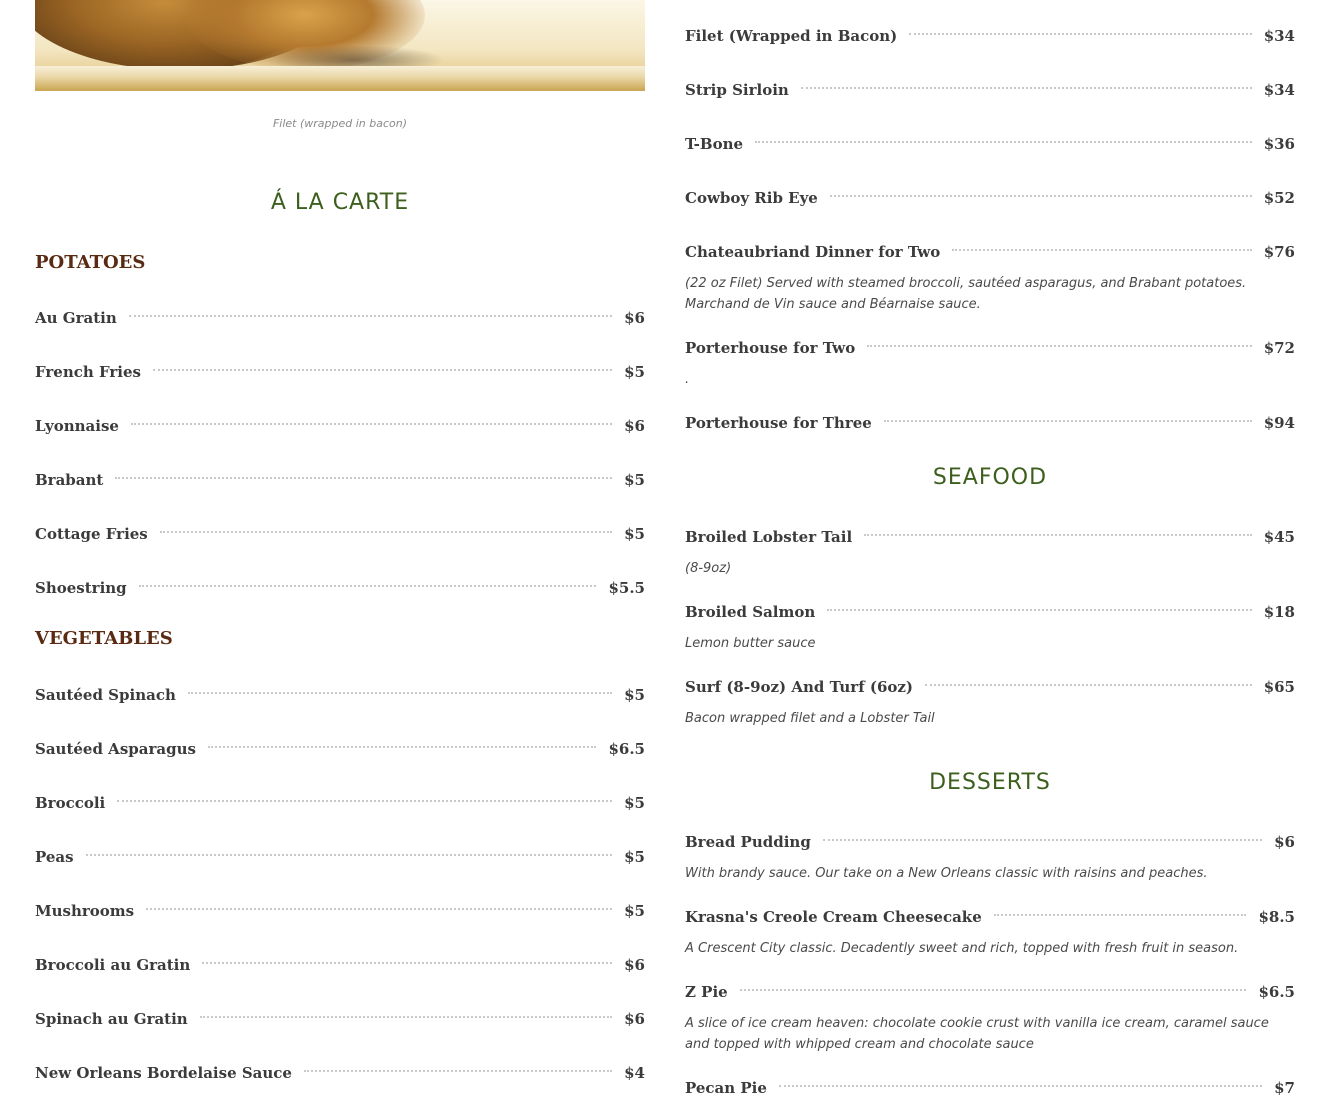 The height and width of the screenshot is (1103, 1330). What do you see at coordinates (737, 90) in the screenshot?
I see `item-name: Strip Sirloin` at bounding box center [737, 90].